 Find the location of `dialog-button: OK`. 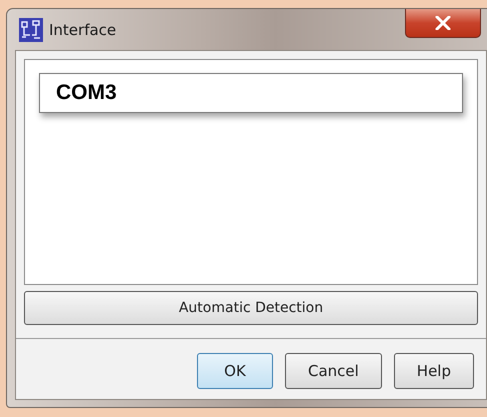

dialog-button: OK is located at coordinates (234, 371).